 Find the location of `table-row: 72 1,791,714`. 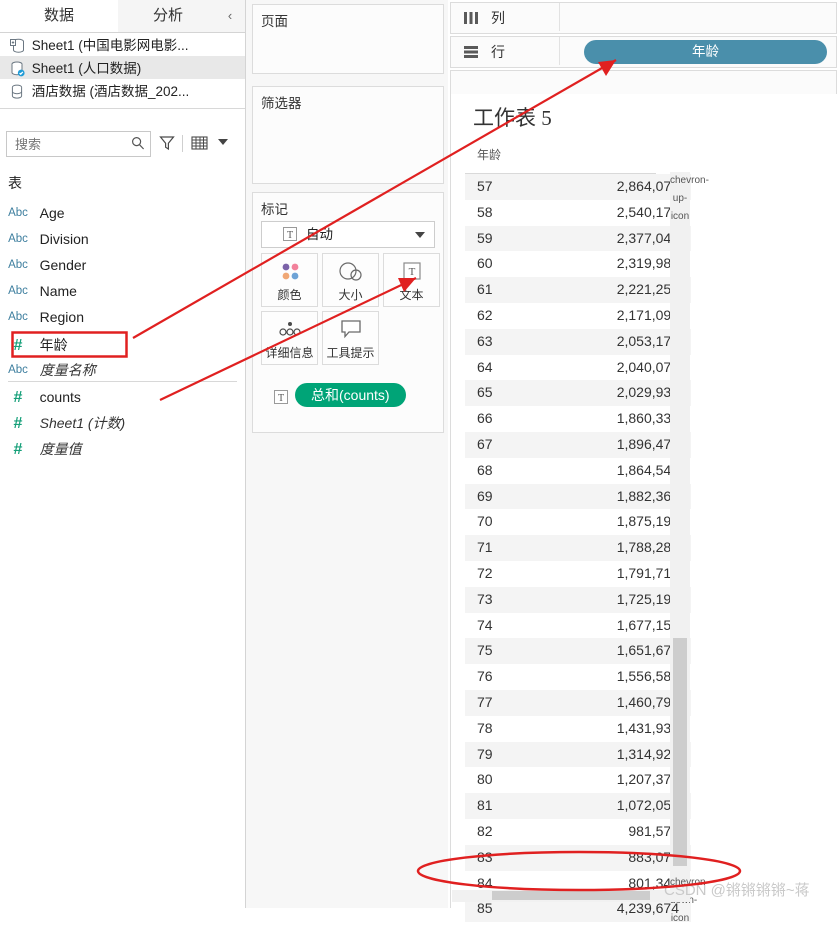

table-row: 72 1,791,714 is located at coordinates (578, 574).